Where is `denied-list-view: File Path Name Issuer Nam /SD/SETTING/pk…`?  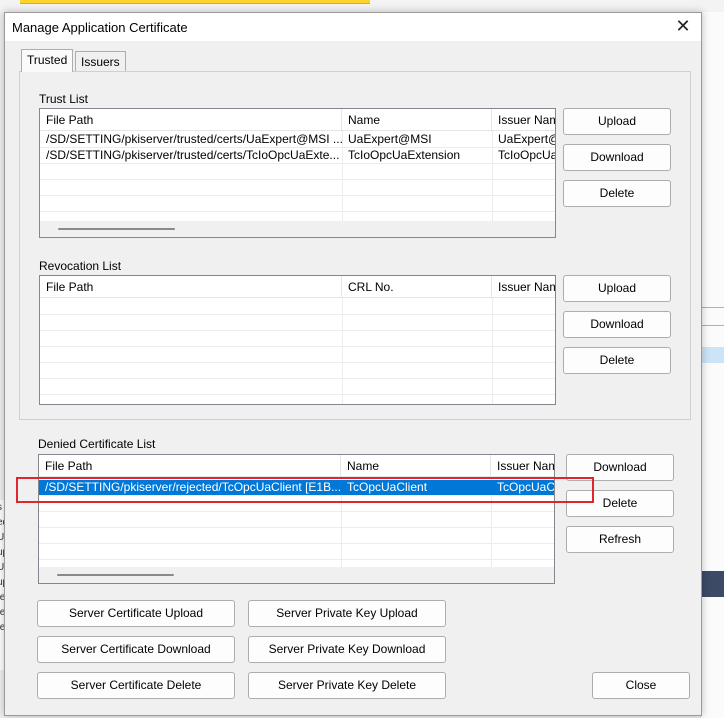 denied-list-view: File Path Name Issuer Nam /SD/SETTING/pk… is located at coordinates (296, 519).